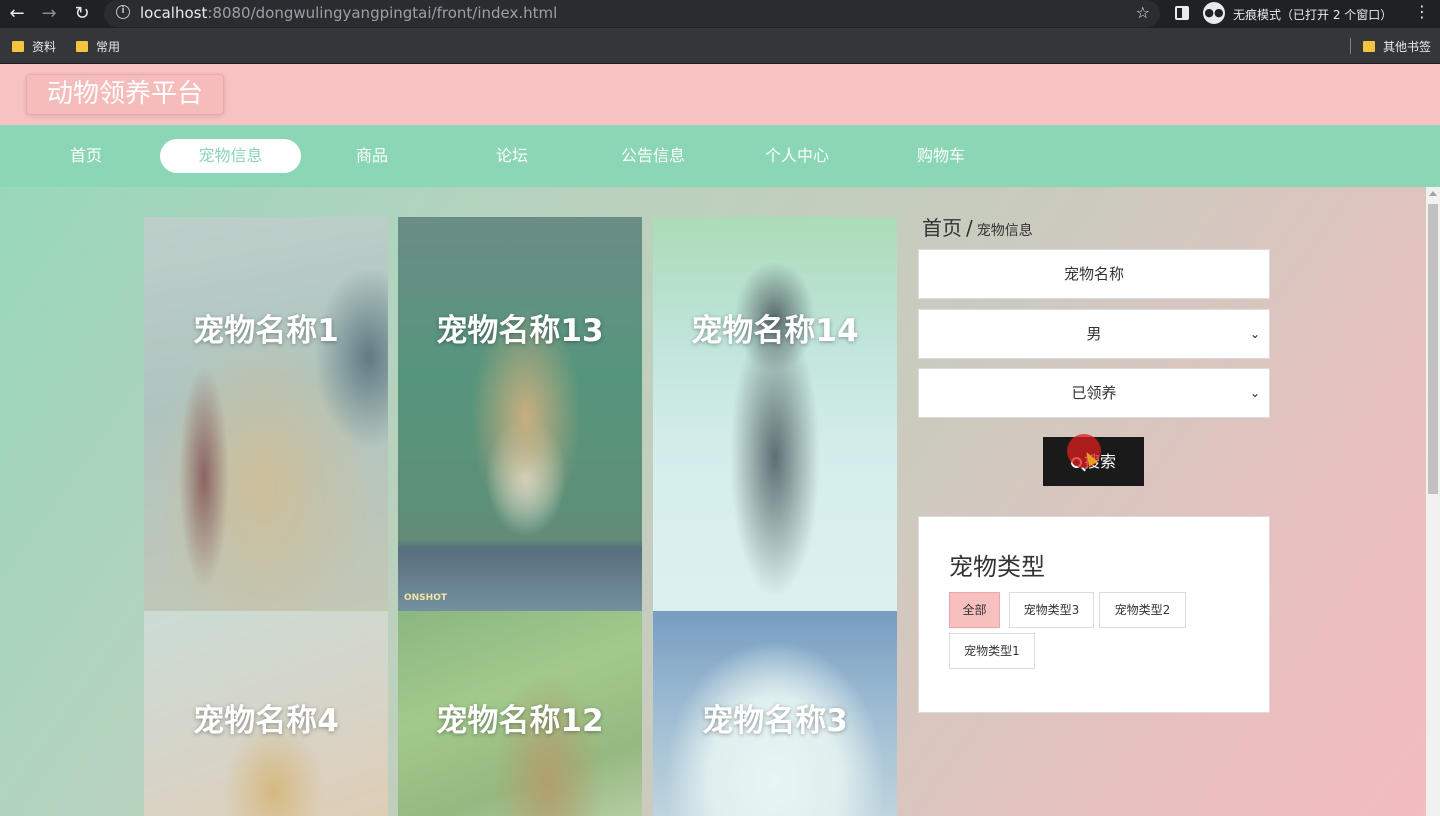 The height and width of the screenshot is (816, 1440). Describe the element at coordinates (44, 47) in the screenshot. I see `bookmark-label: 资料` at that location.